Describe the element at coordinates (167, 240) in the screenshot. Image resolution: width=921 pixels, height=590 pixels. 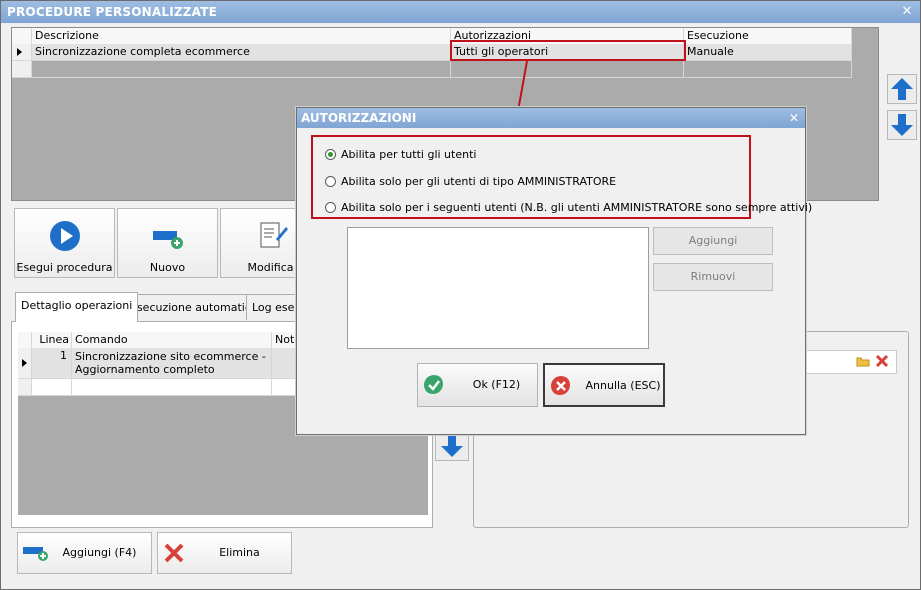
I see `add-item-icon` at that location.